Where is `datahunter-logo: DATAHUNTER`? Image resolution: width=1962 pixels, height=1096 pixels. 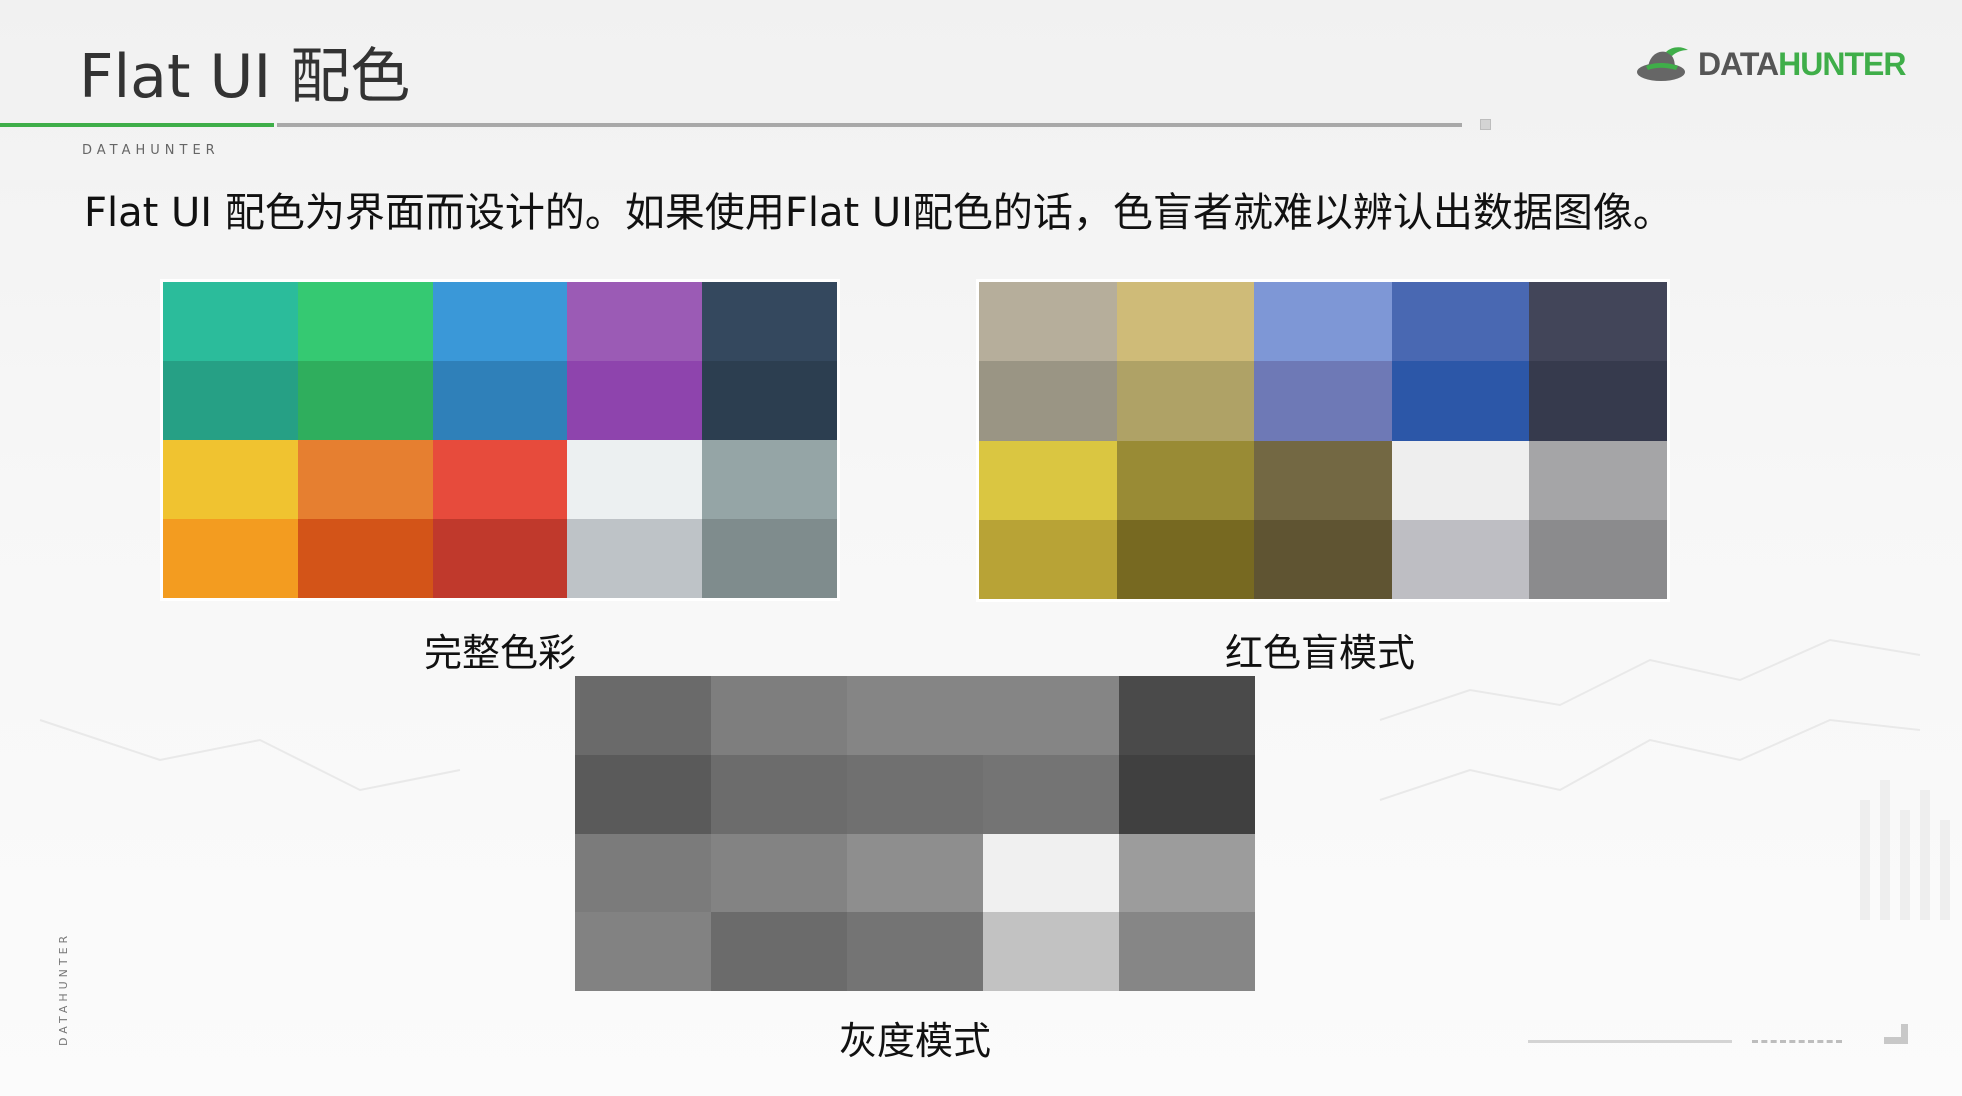
datahunter-logo: DATAHUNTER is located at coordinates (1771, 64).